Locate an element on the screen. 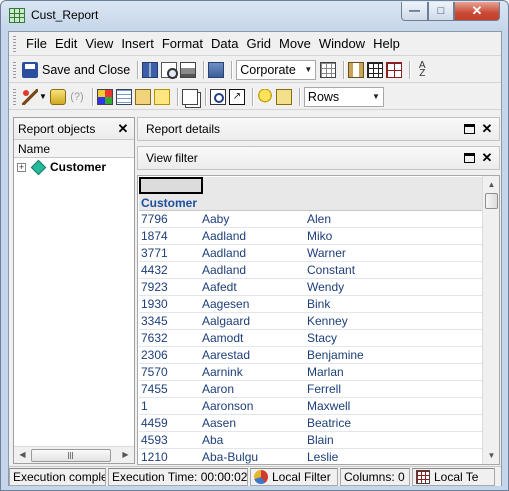  cell-first-name: Alen is located at coordinates (382, 219).